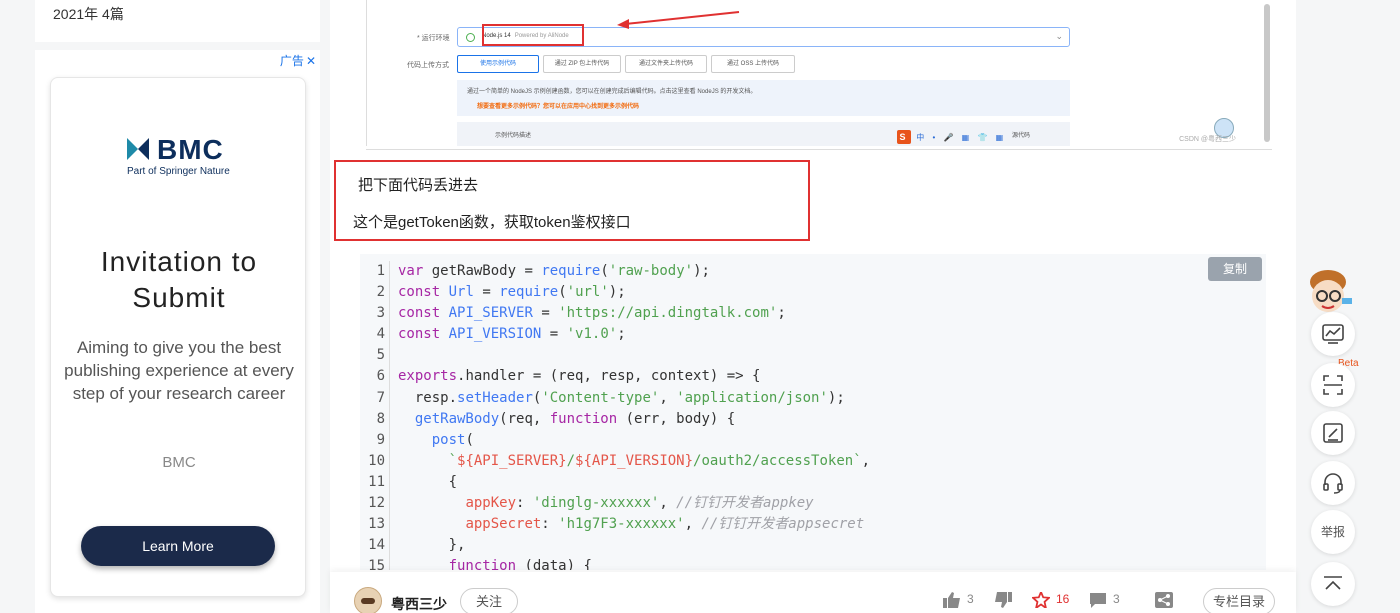 The height and width of the screenshot is (613, 1400). I want to click on watermark: CSDN @粤西三少, so click(1207, 139).